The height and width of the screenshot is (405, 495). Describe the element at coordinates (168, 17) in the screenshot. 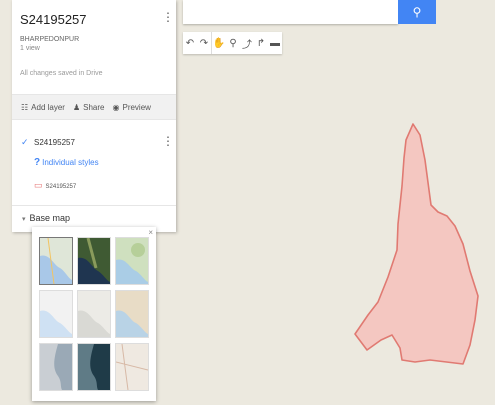

I see `more-options-icon: ⋮` at that location.